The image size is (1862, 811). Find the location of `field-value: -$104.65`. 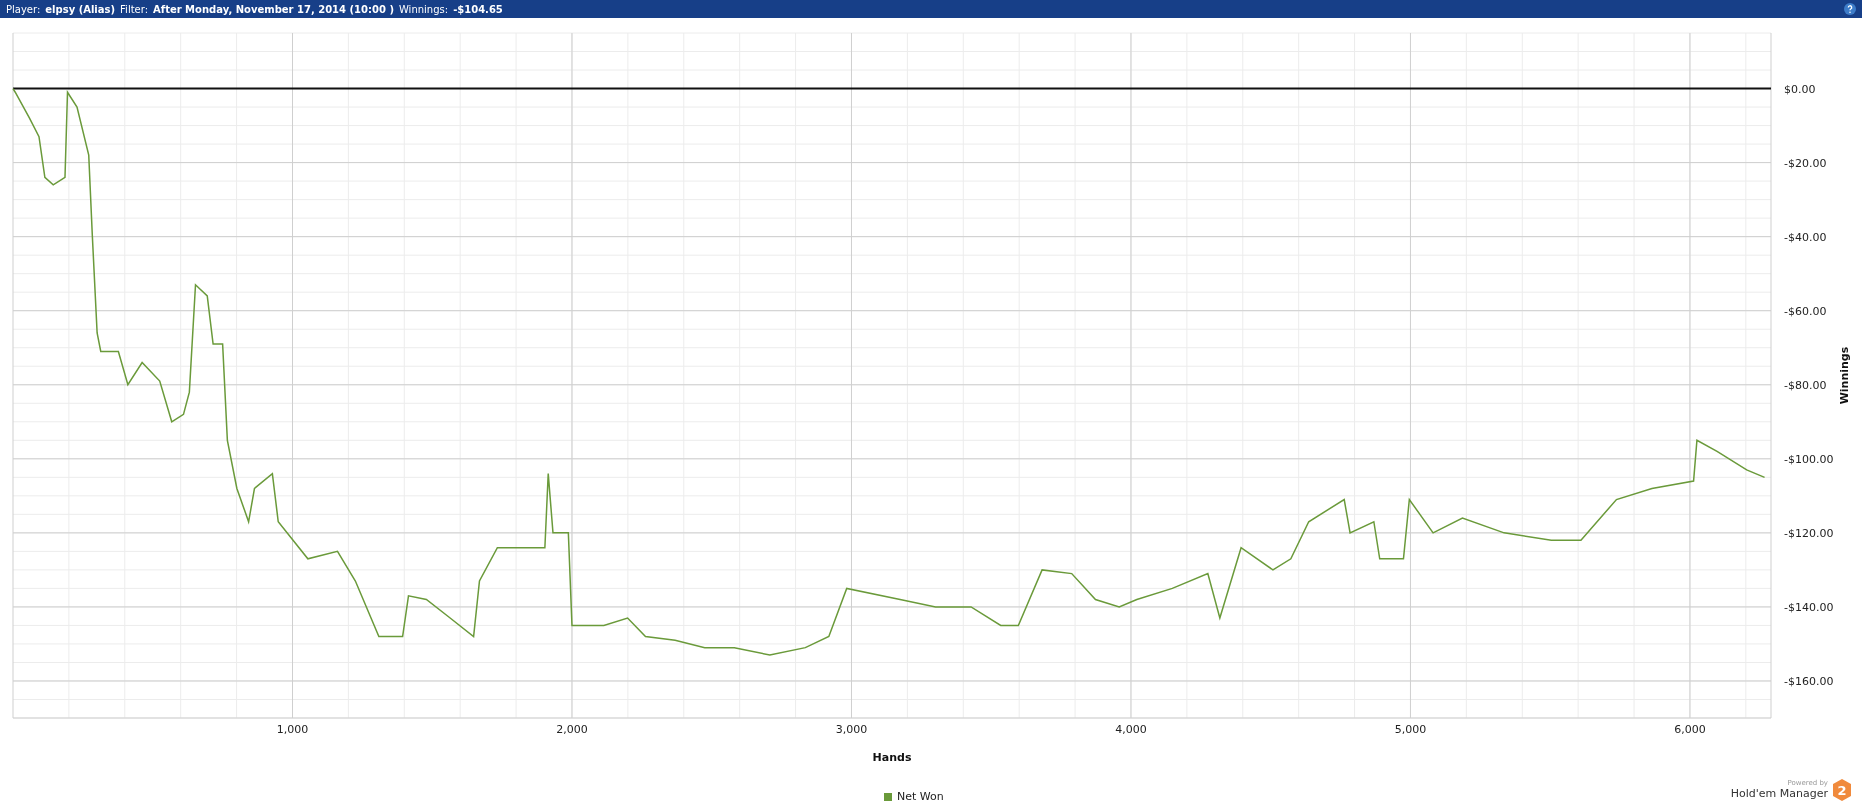

field-value: -$104.65 is located at coordinates (478, 9).